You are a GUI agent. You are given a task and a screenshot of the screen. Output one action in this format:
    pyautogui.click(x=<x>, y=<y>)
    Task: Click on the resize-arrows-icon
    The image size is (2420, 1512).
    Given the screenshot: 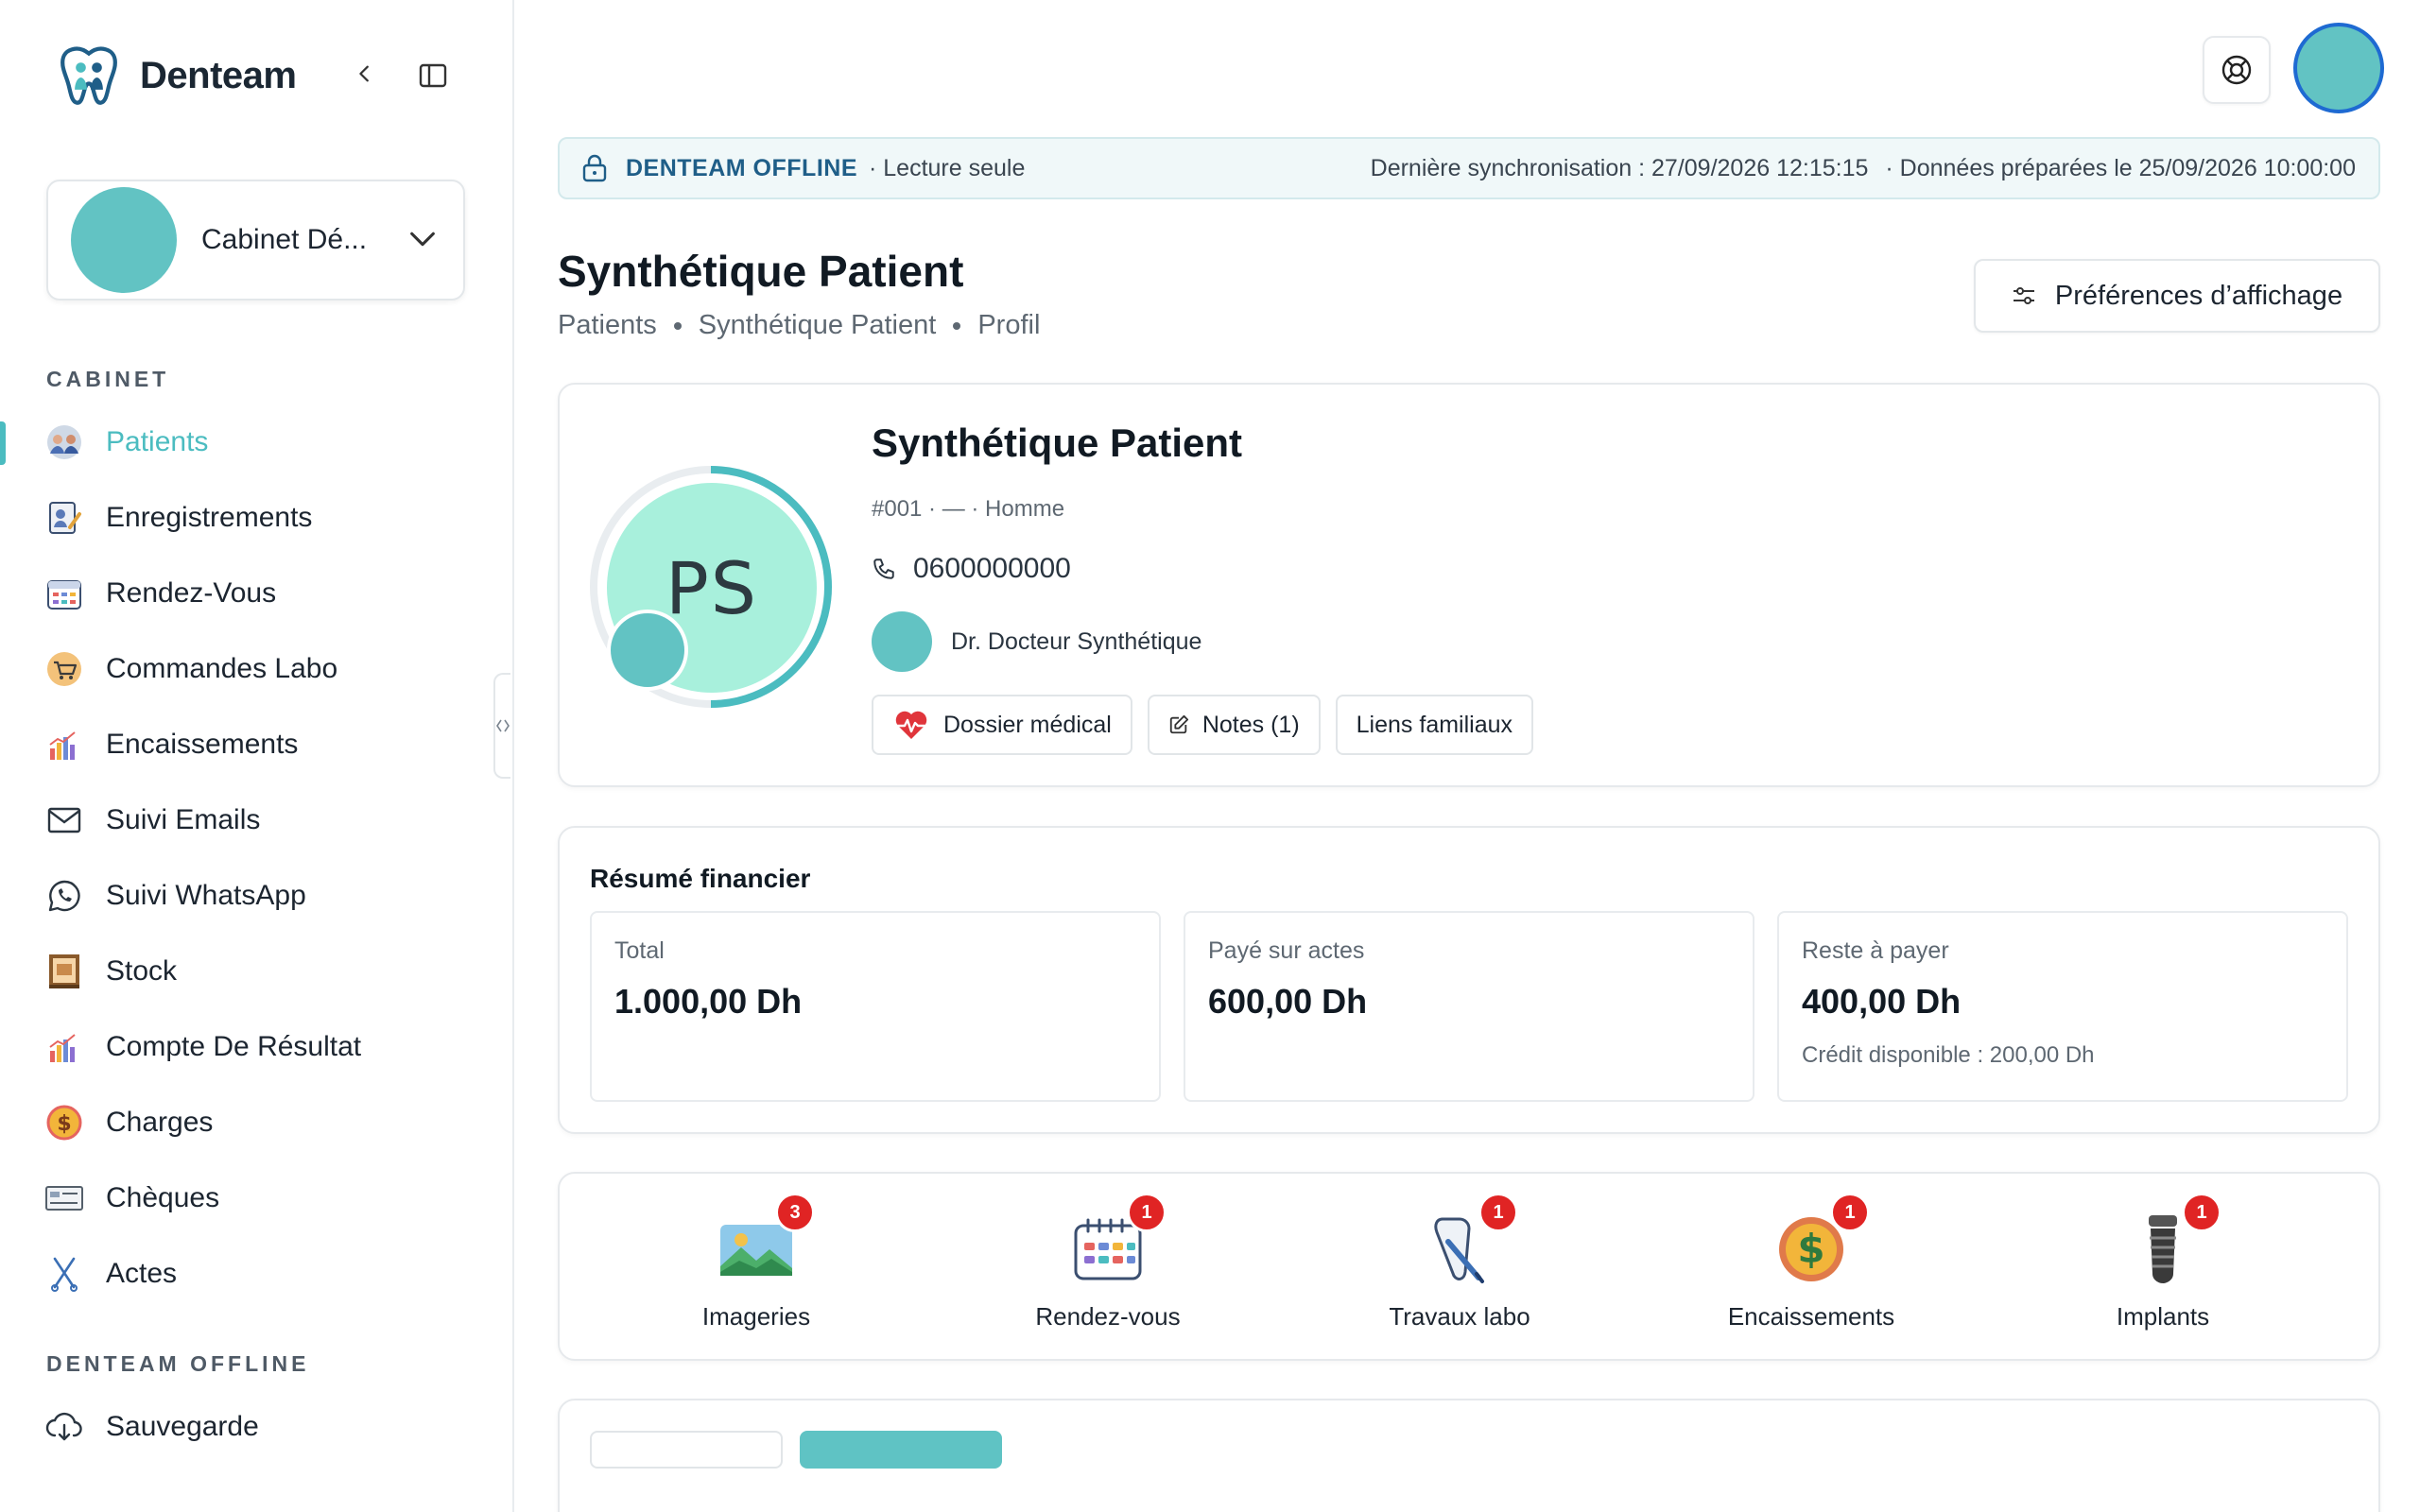 What is the action you would take?
    pyautogui.click(x=503, y=725)
    